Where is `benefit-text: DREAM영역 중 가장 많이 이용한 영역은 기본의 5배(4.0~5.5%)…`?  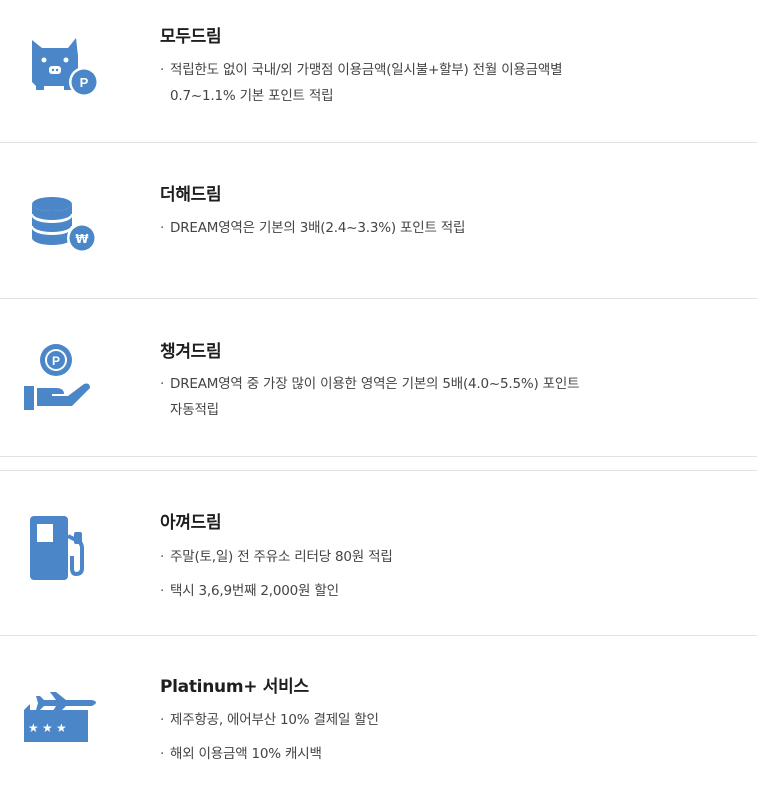
benefit-text: DREAM영역 중 가장 많이 이용한 영역은 기본의 5배(4.0~5.5%)… is located at coordinates (375, 384).